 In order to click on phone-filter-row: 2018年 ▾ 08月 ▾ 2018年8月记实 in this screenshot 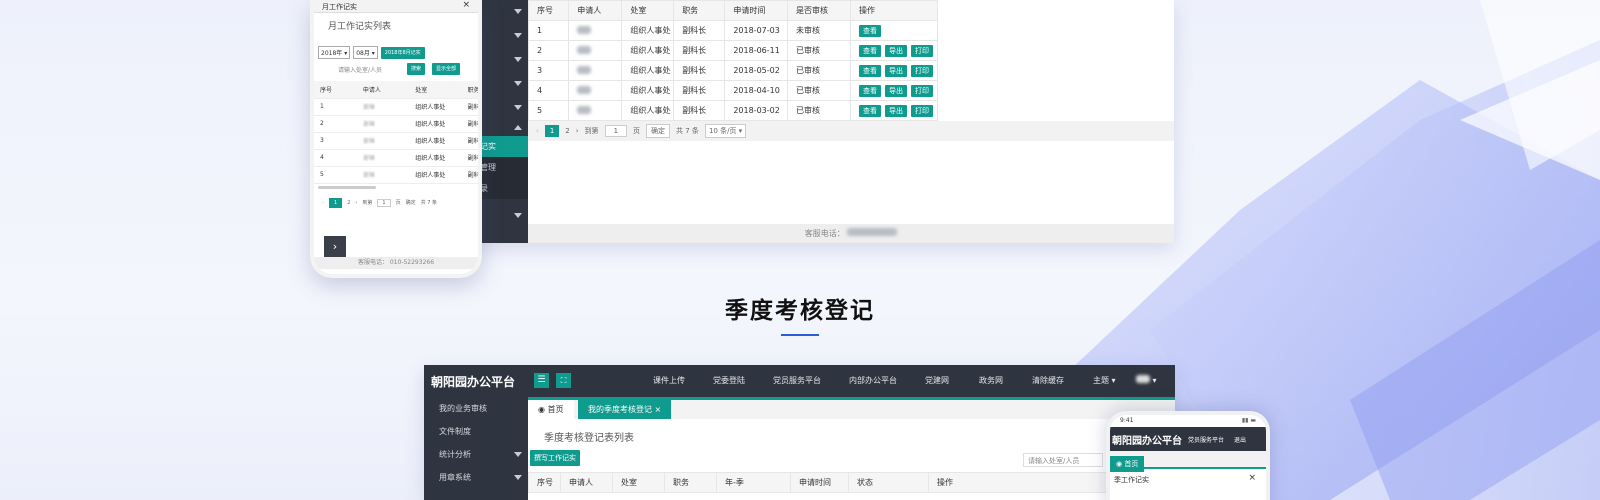, I will do `click(396, 49)`.